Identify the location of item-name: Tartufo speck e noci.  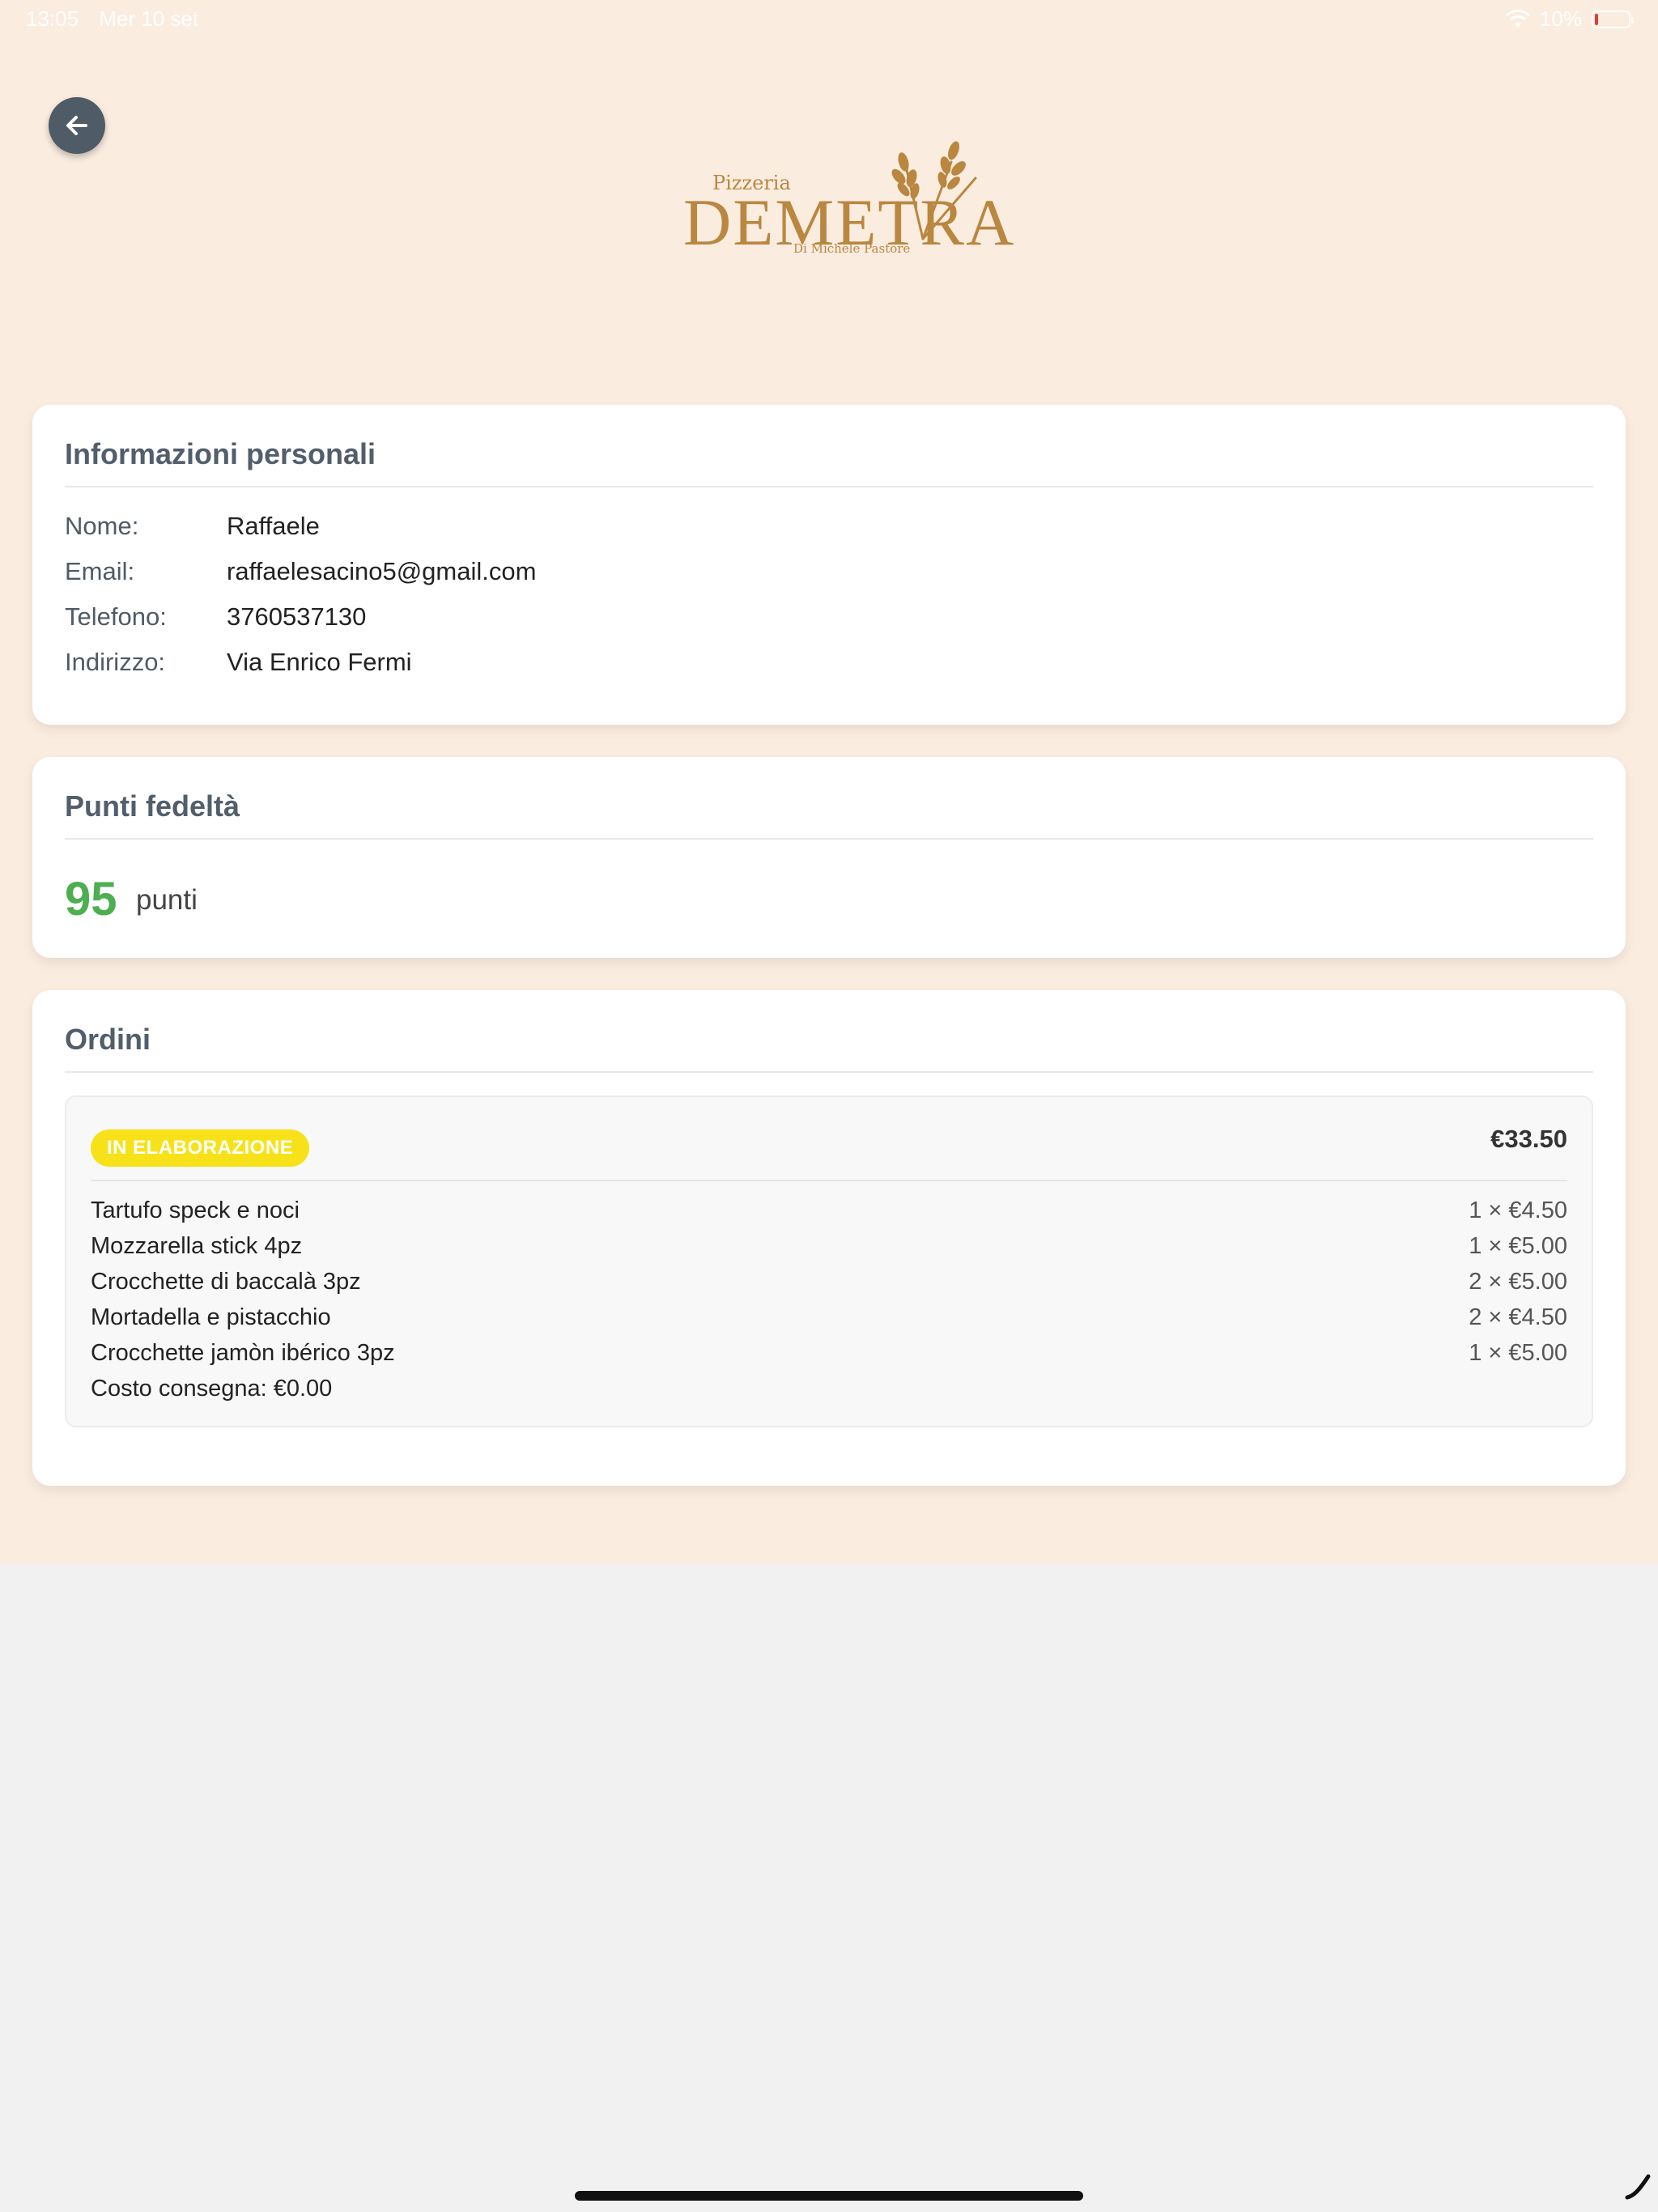
(195, 1210).